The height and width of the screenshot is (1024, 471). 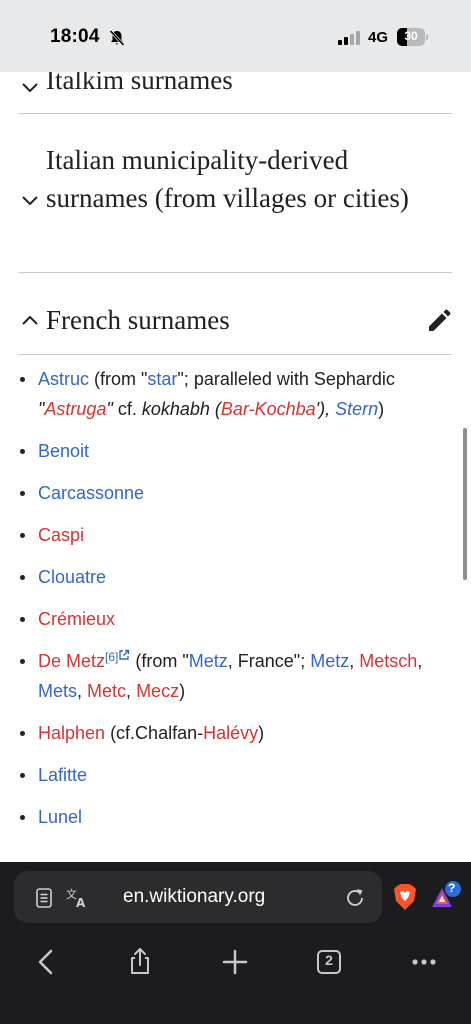 I want to click on more-icon, so click(x=424, y=962).